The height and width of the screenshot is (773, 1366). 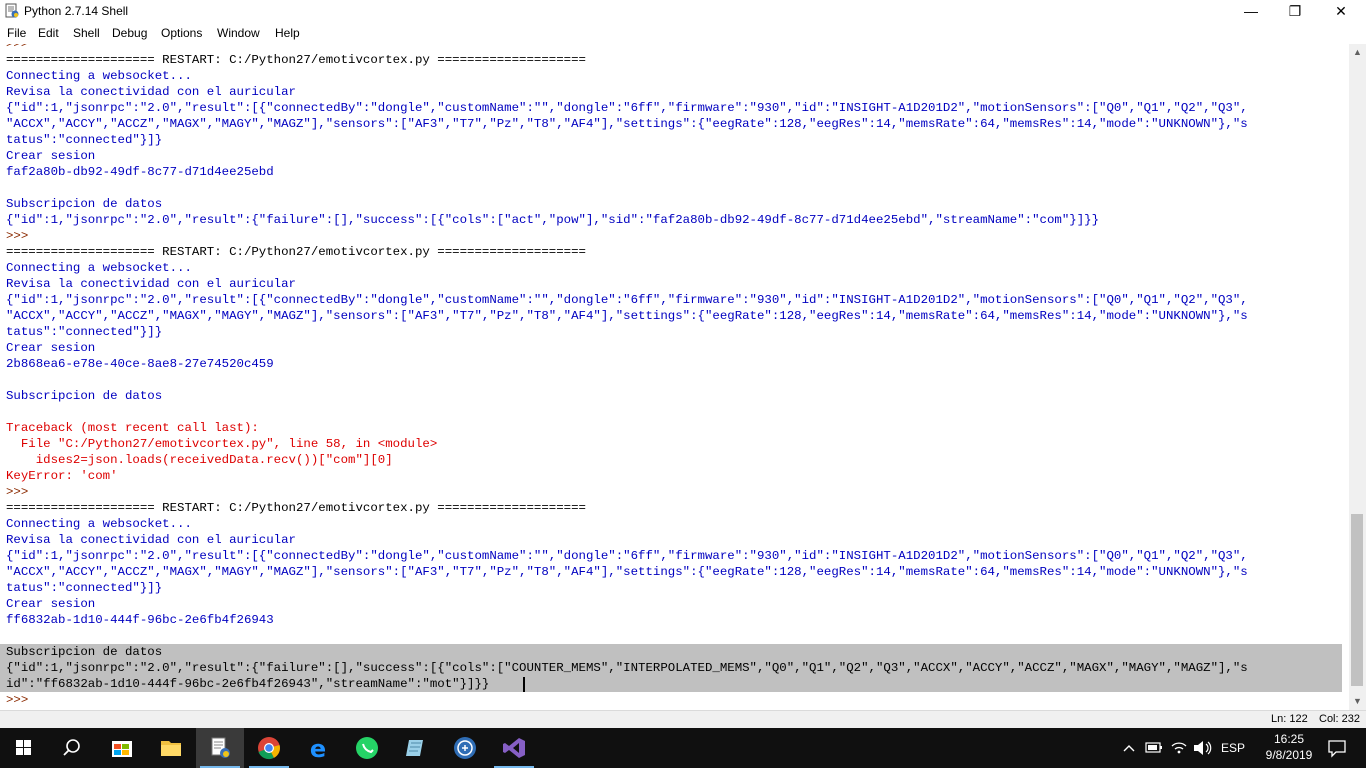 I want to click on minimize-button: —, so click(x=1251, y=11).